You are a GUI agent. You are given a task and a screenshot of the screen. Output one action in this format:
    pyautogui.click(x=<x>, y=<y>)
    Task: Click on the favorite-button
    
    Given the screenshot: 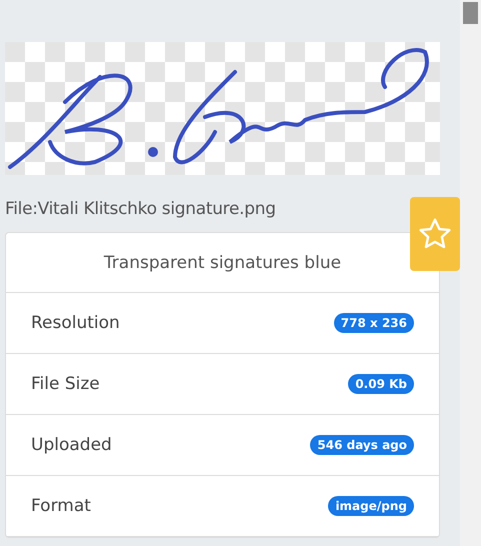 What is the action you would take?
    pyautogui.click(x=435, y=234)
    